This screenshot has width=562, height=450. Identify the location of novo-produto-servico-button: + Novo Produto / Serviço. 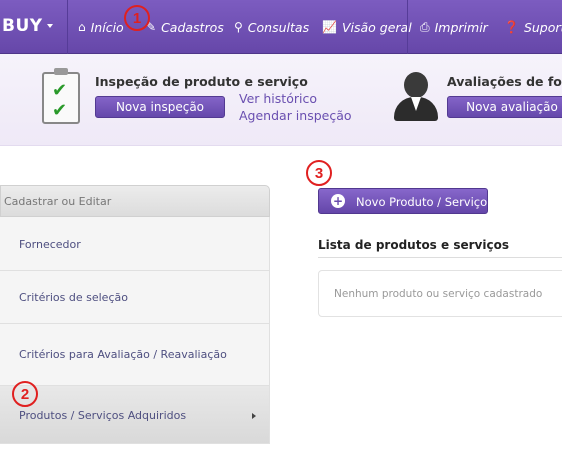
(403, 201).